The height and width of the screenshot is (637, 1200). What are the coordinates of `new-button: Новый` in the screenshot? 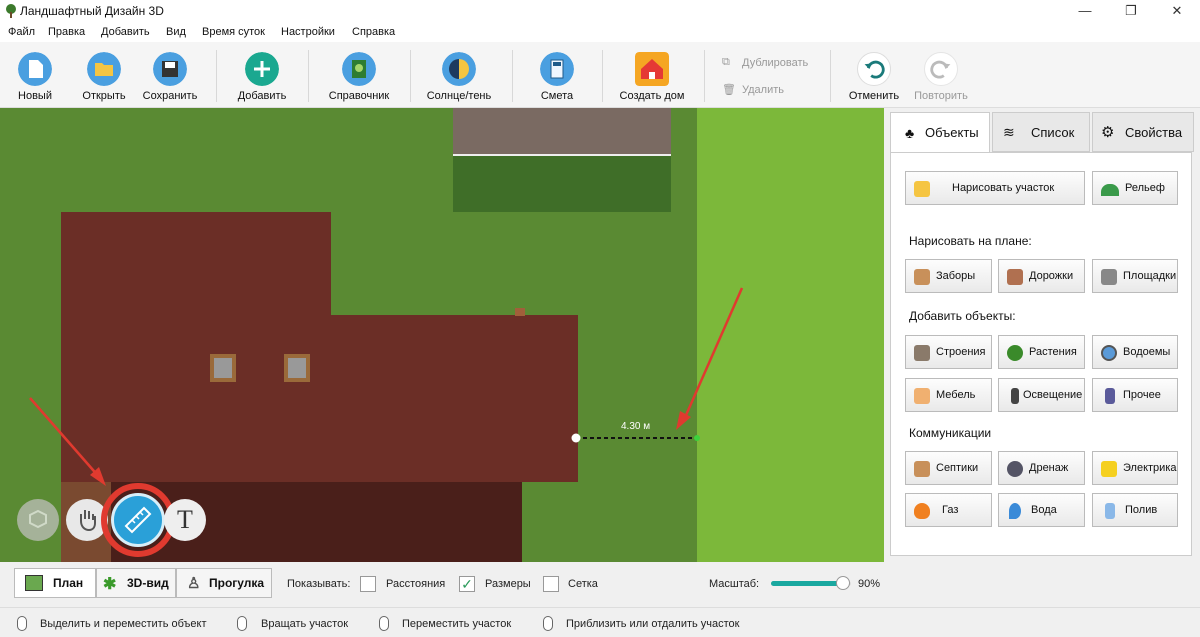 It's located at (35, 77).